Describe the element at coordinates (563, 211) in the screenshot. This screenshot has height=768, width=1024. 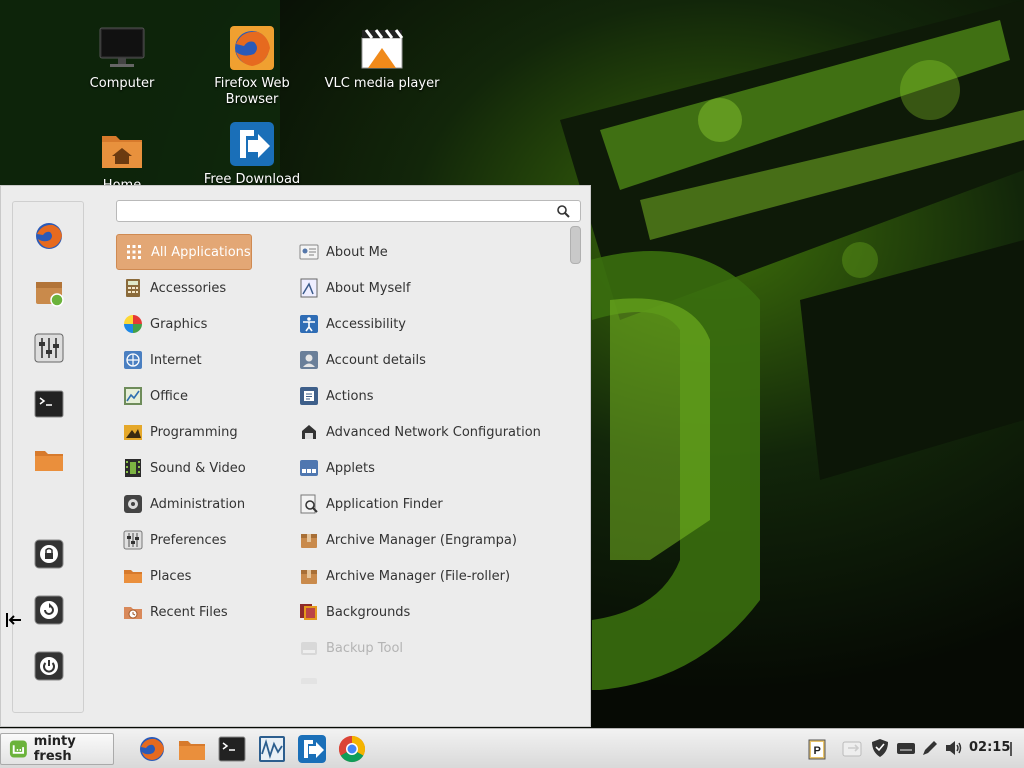
I see `search-icon` at that location.